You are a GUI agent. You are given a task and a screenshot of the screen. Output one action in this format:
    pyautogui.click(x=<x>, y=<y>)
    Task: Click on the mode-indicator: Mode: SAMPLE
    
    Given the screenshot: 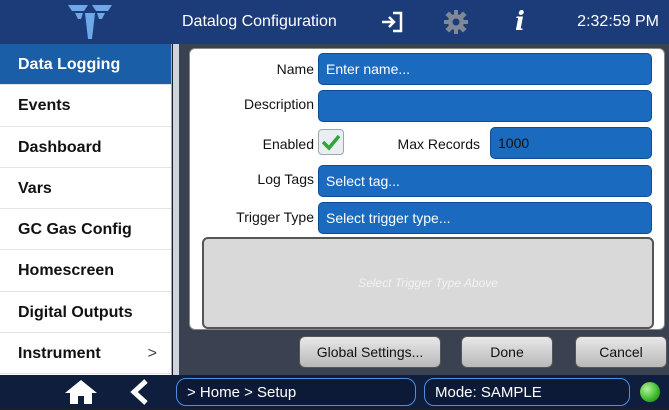 What is the action you would take?
    pyautogui.click(x=527, y=392)
    